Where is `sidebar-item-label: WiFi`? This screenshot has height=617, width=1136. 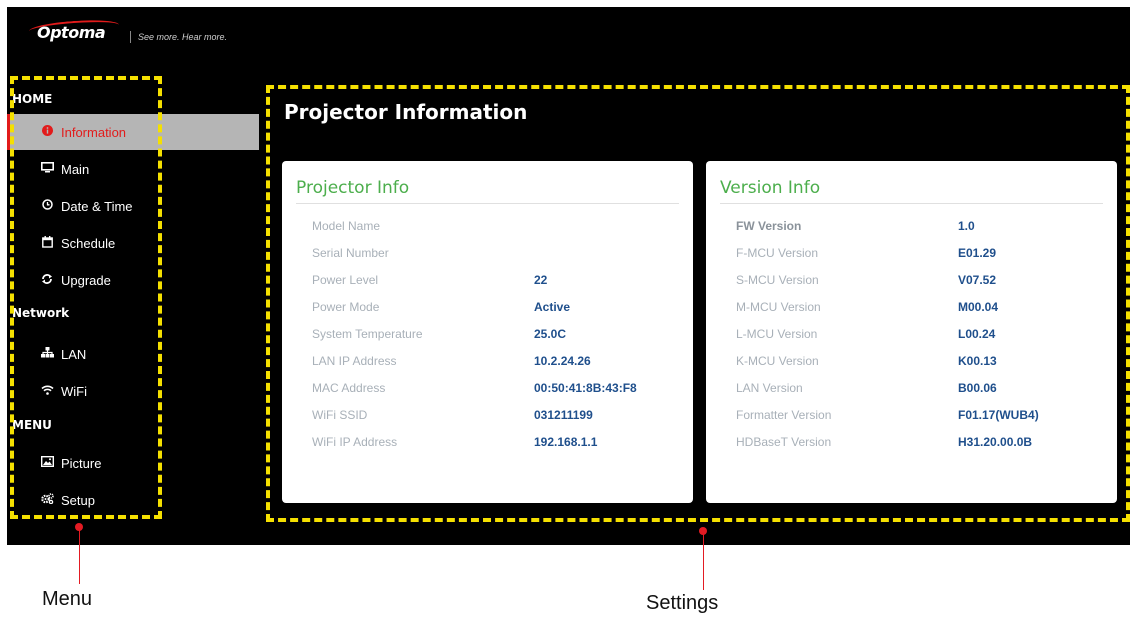 sidebar-item-label: WiFi is located at coordinates (74, 391).